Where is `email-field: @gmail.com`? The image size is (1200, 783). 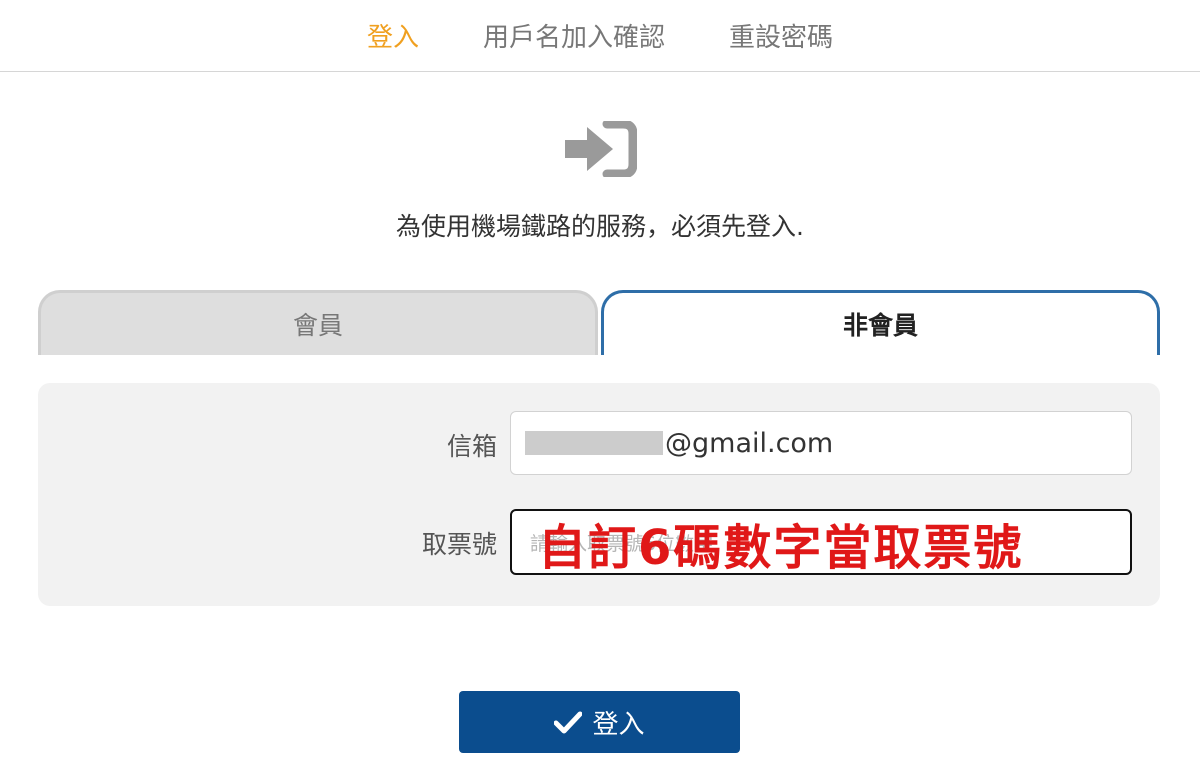 email-field: @gmail.com is located at coordinates (821, 443).